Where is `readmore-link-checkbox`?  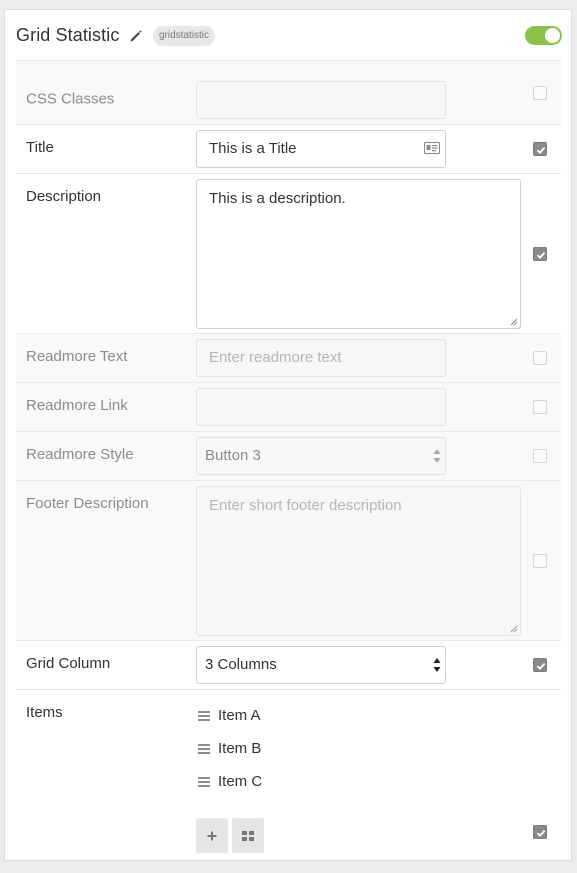 readmore-link-checkbox is located at coordinates (540, 407).